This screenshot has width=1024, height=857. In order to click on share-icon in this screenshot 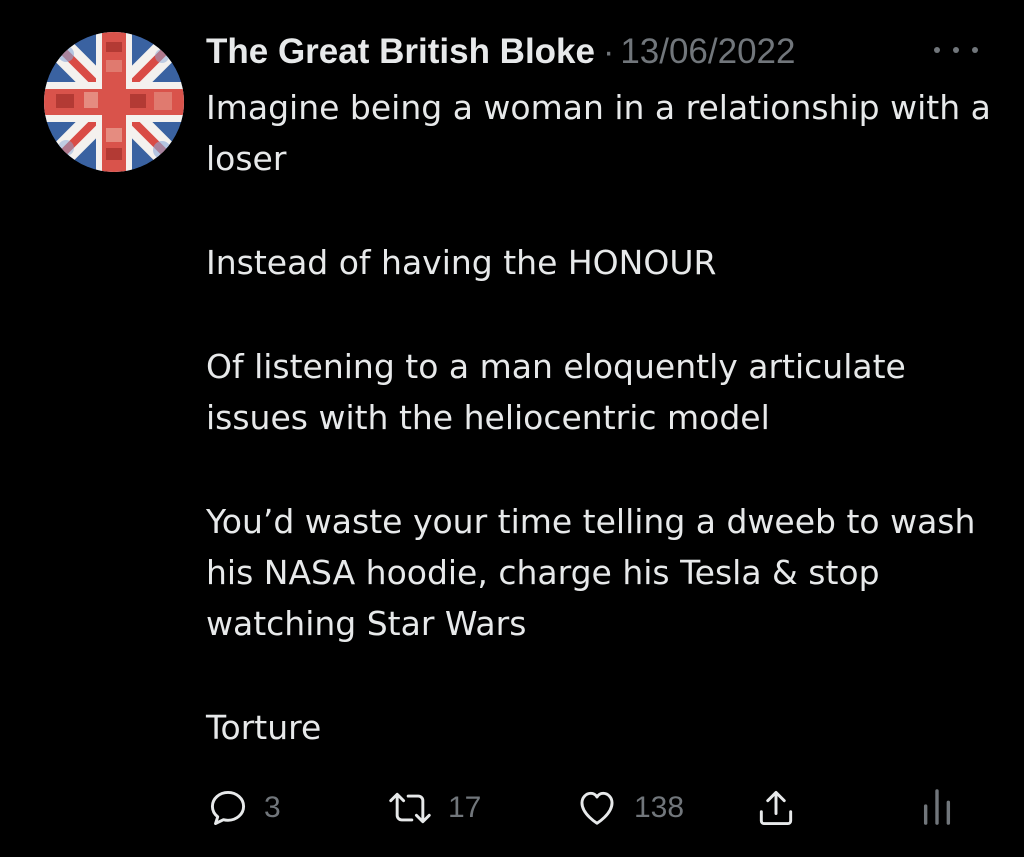, I will do `click(776, 808)`.